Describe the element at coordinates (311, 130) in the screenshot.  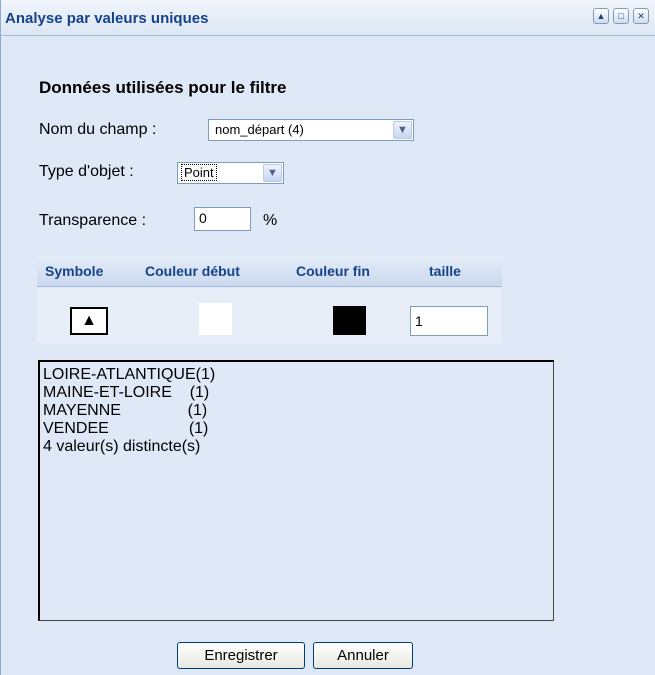
I see `nom-champ-select: nom_départ (4) ▼` at that location.